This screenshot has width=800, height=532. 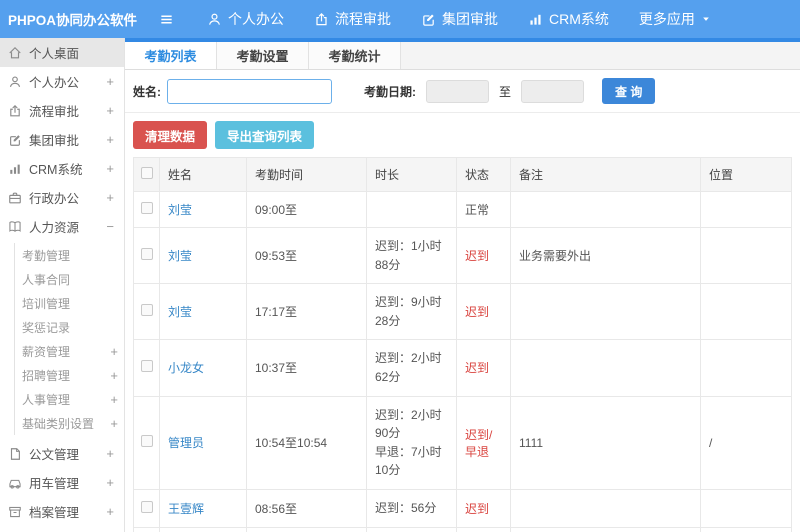 I want to click on sidebar-item-label: 人力资源, so click(x=54, y=228).